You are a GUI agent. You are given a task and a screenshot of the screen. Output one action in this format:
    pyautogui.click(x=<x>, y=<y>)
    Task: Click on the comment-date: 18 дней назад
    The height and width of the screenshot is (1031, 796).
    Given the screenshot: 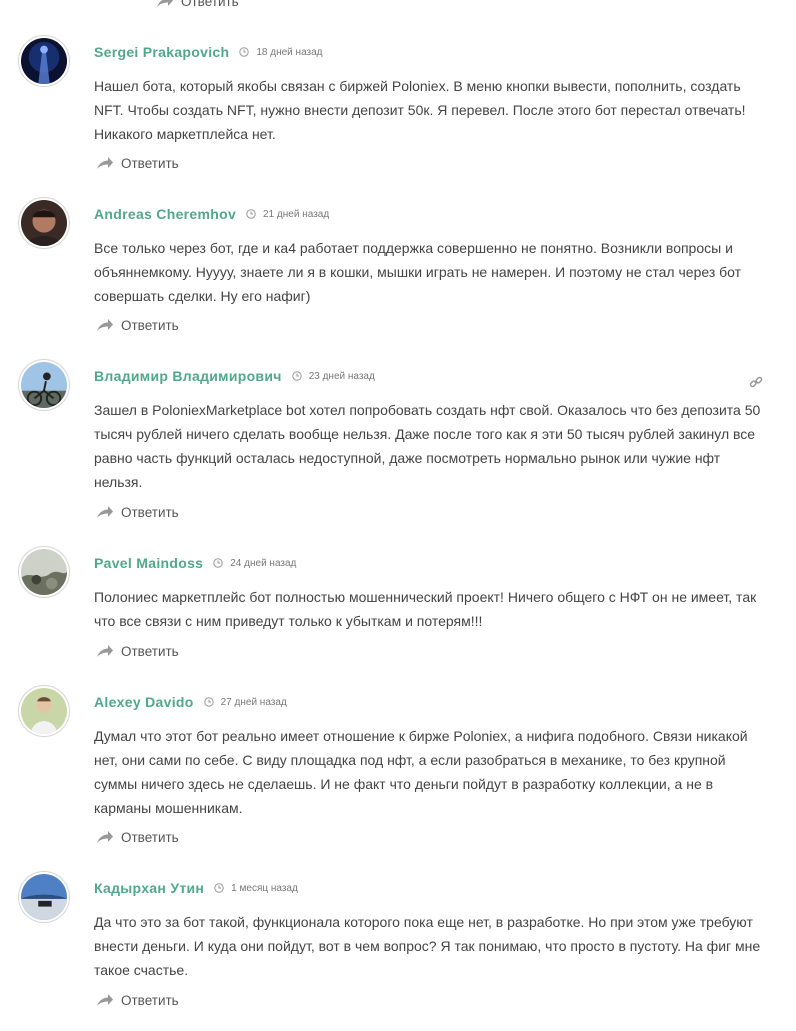 What is the action you would take?
    pyautogui.click(x=281, y=52)
    